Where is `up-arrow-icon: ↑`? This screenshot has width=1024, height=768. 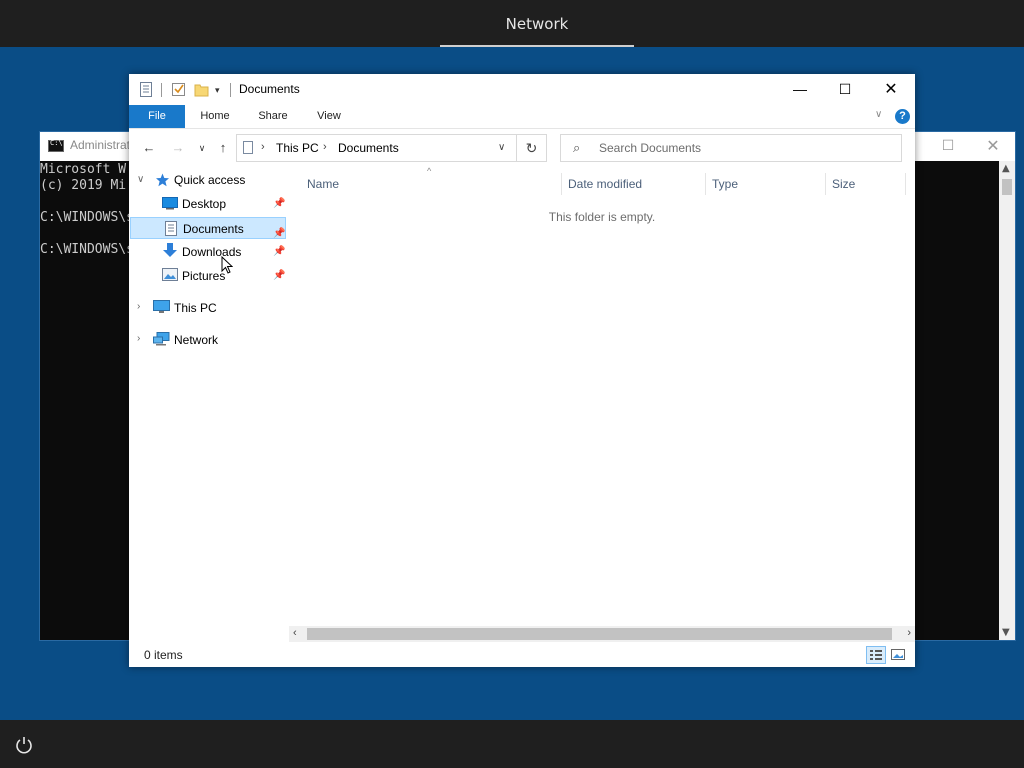
up-arrow-icon: ↑ is located at coordinates (223, 147).